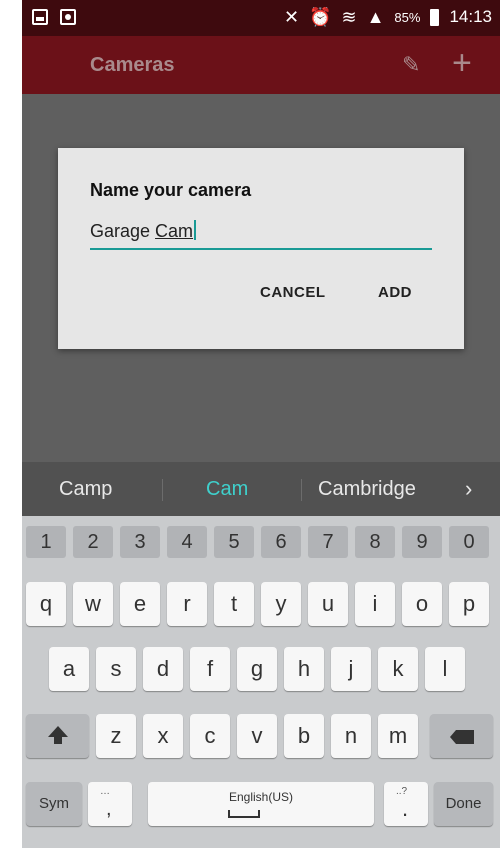 The width and height of the screenshot is (502, 848). I want to click on key-g: g, so click(257, 669).